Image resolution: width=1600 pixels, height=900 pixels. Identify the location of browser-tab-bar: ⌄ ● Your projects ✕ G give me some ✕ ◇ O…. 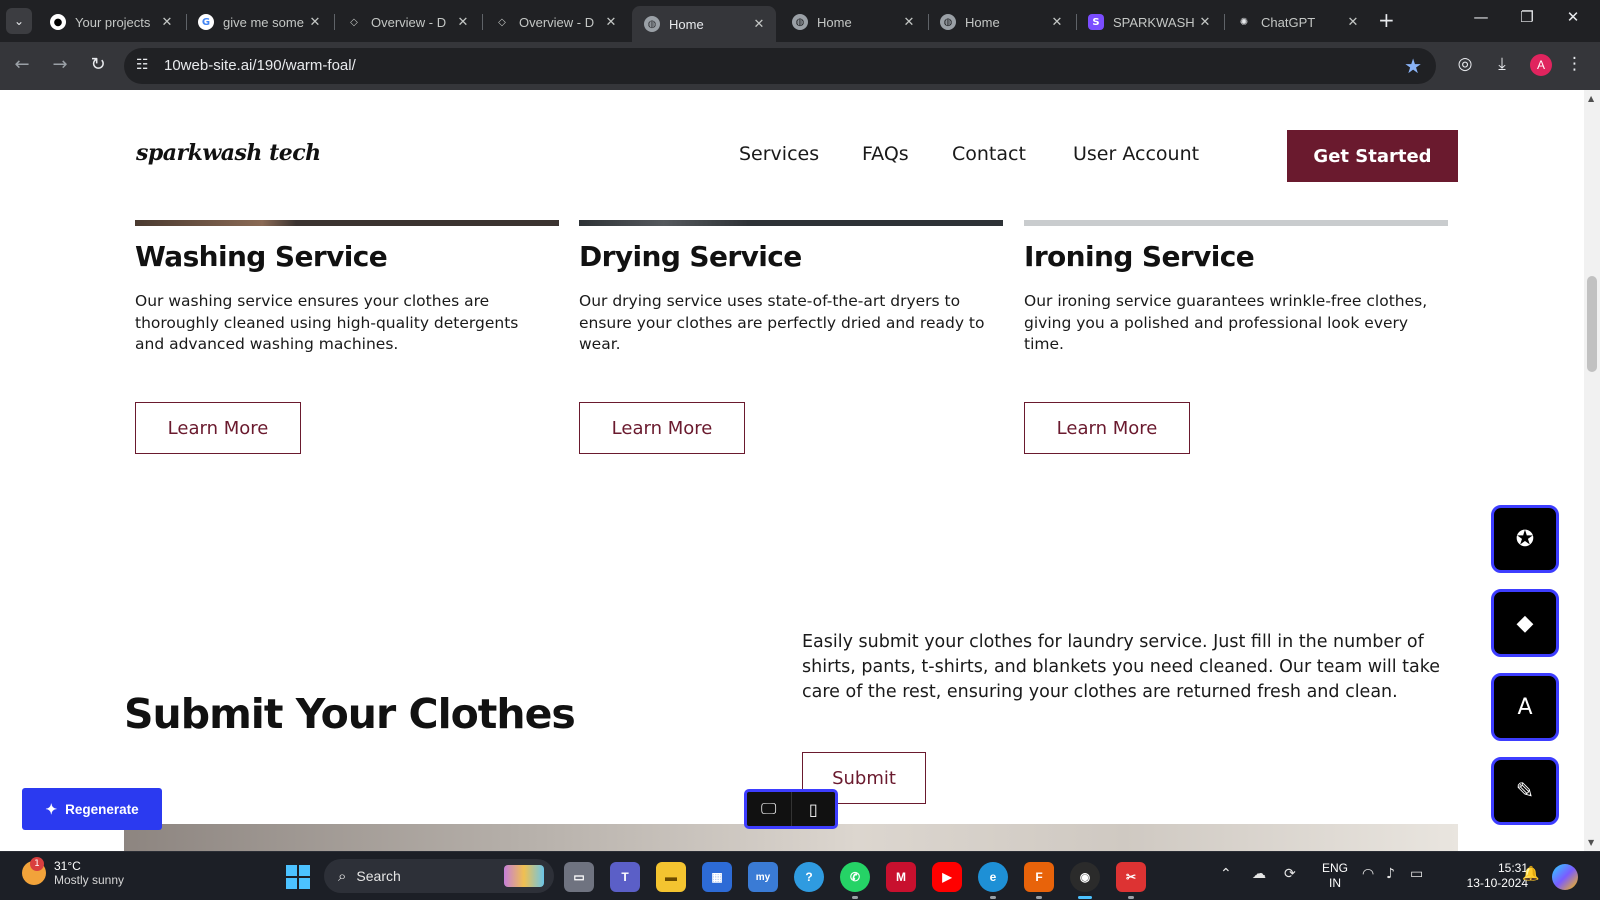
(800, 21).